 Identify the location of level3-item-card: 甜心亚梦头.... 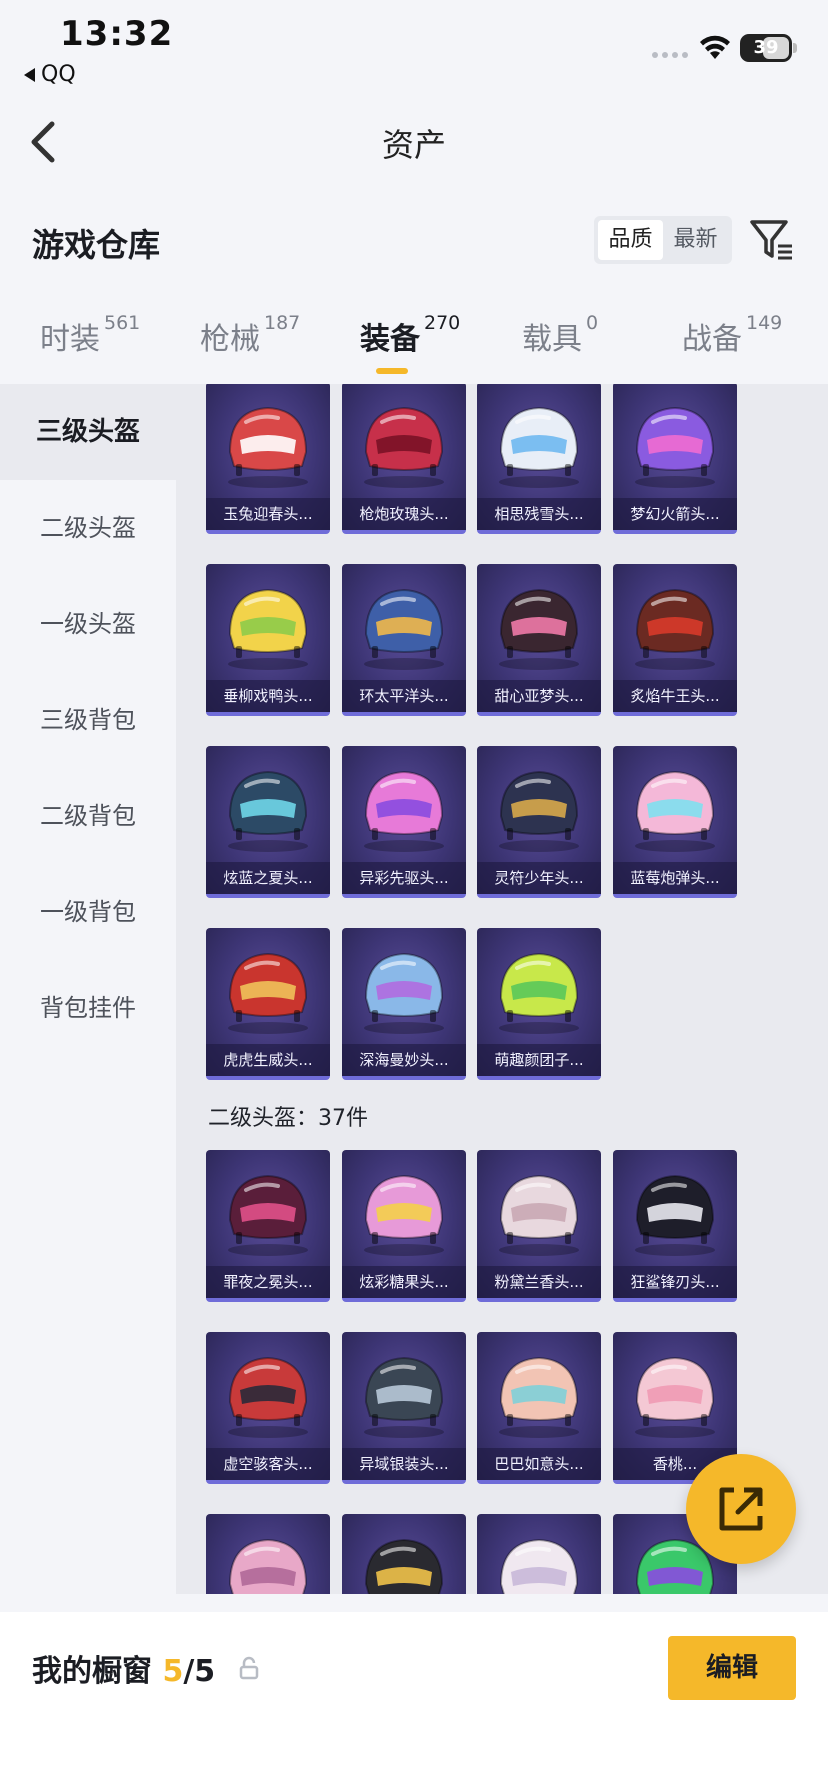
(539, 640).